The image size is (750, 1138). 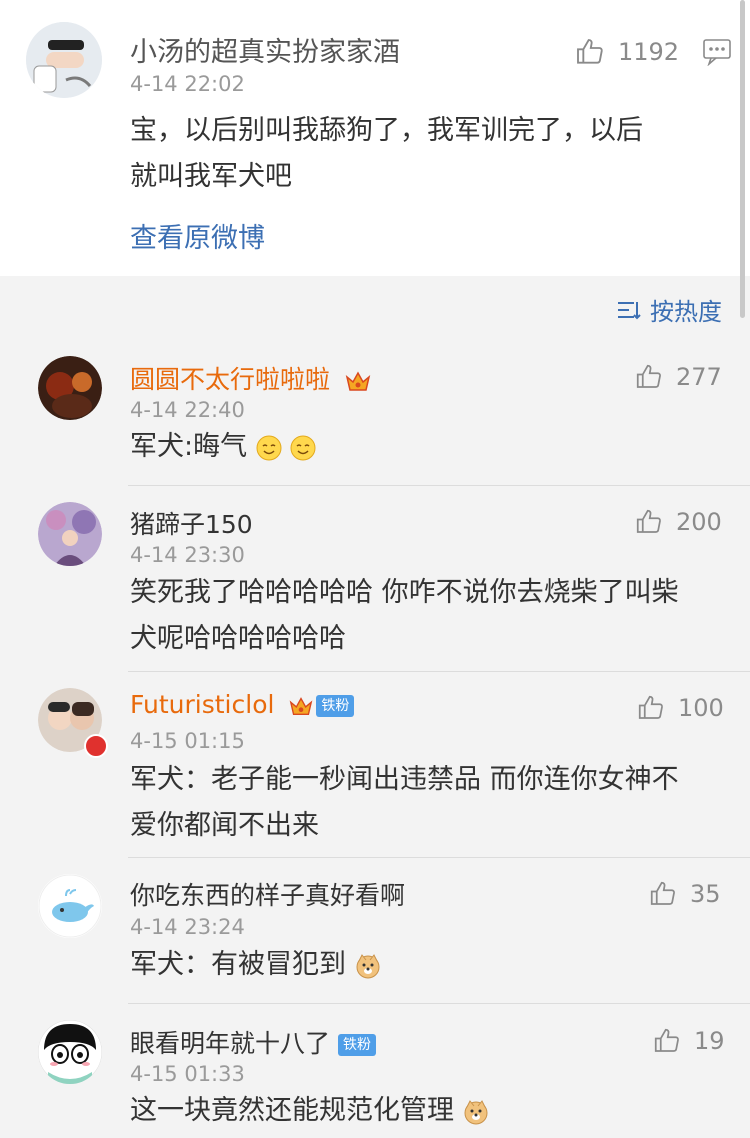 I want to click on like-button: 100, so click(x=680, y=708).